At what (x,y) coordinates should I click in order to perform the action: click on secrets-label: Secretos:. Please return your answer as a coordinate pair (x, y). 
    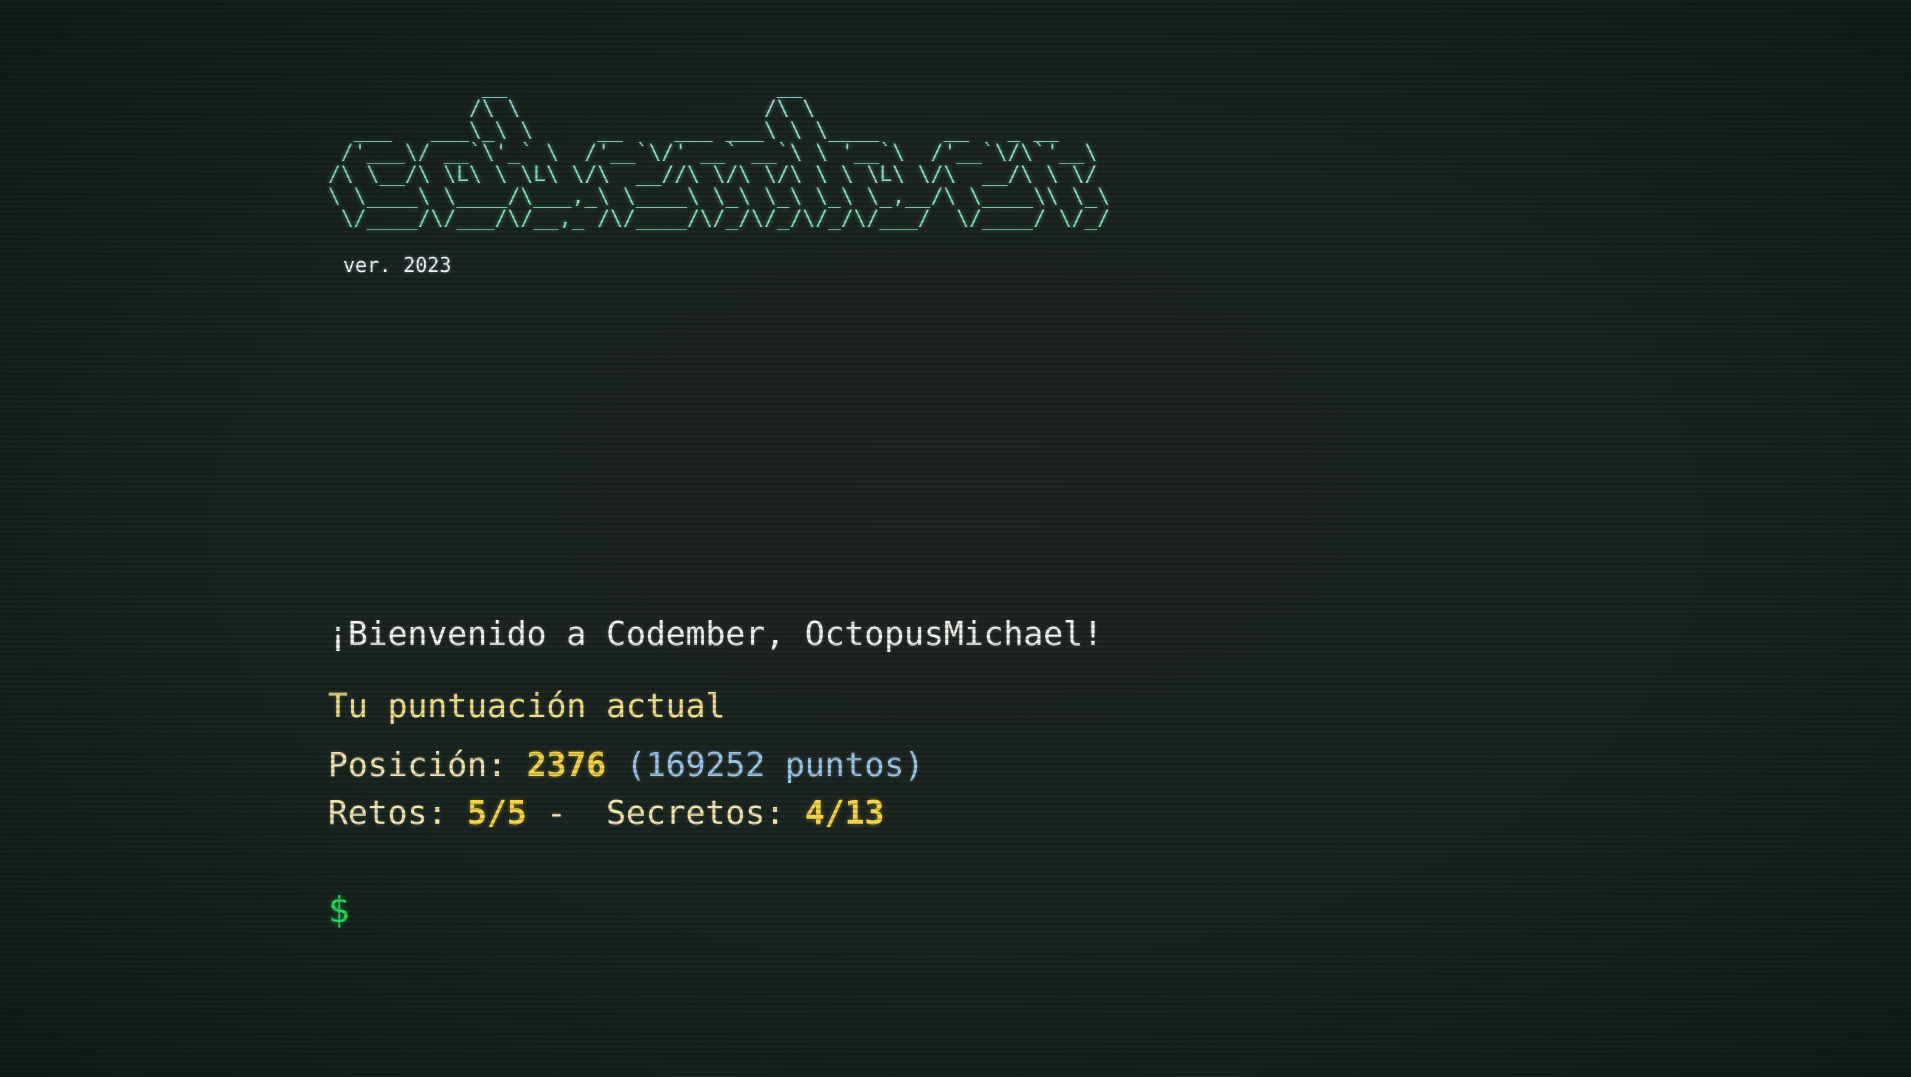
    Looking at the image, I should click on (705, 812).